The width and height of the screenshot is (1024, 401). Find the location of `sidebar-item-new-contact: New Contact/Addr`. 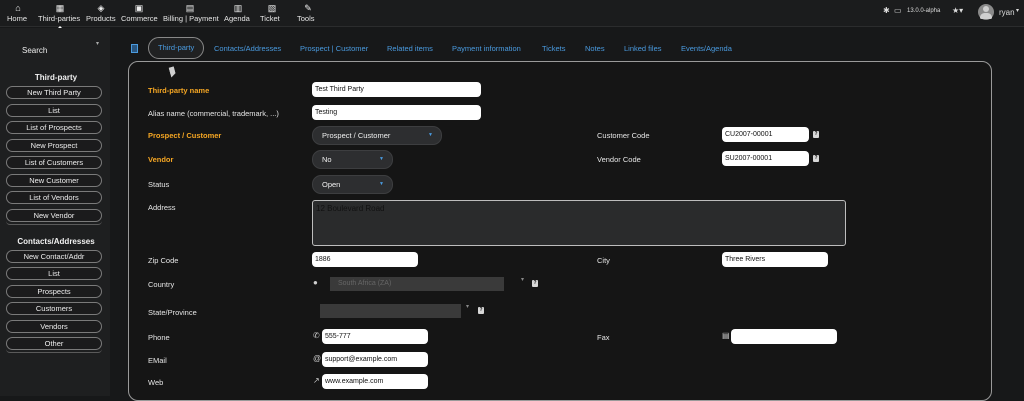

sidebar-item-new-contact: New Contact/Addr is located at coordinates (54, 256).